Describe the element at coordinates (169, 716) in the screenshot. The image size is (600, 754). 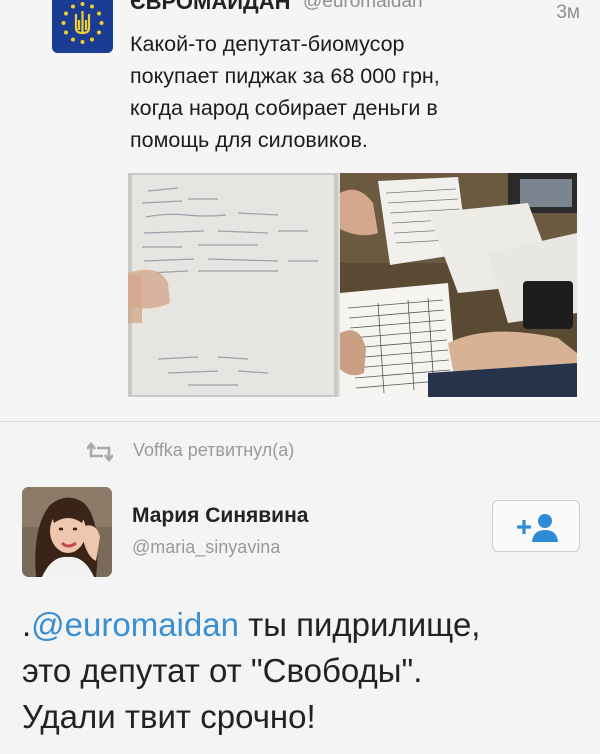
I see `tweet2-text-line: Удали твит срочно!` at that location.